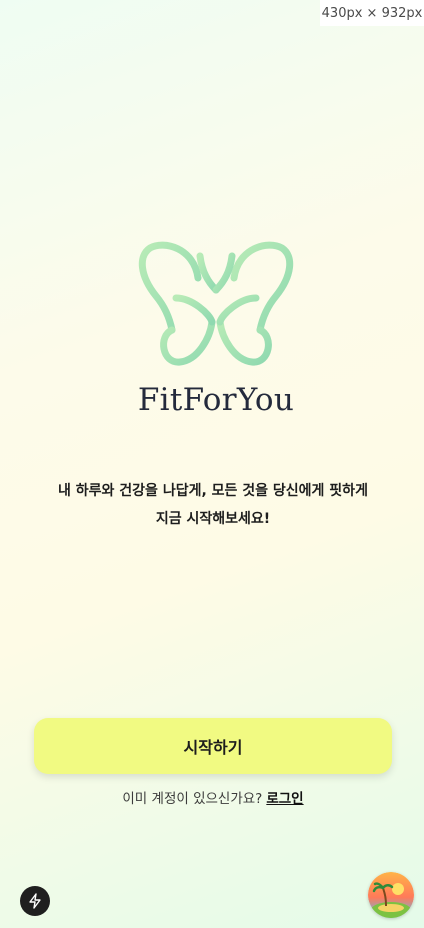 This screenshot has width=424, height=928. What do you see at coordinates (284, 799) in the screenshot?
I see `login-link: 로그인` at bounding box center [284, 799].